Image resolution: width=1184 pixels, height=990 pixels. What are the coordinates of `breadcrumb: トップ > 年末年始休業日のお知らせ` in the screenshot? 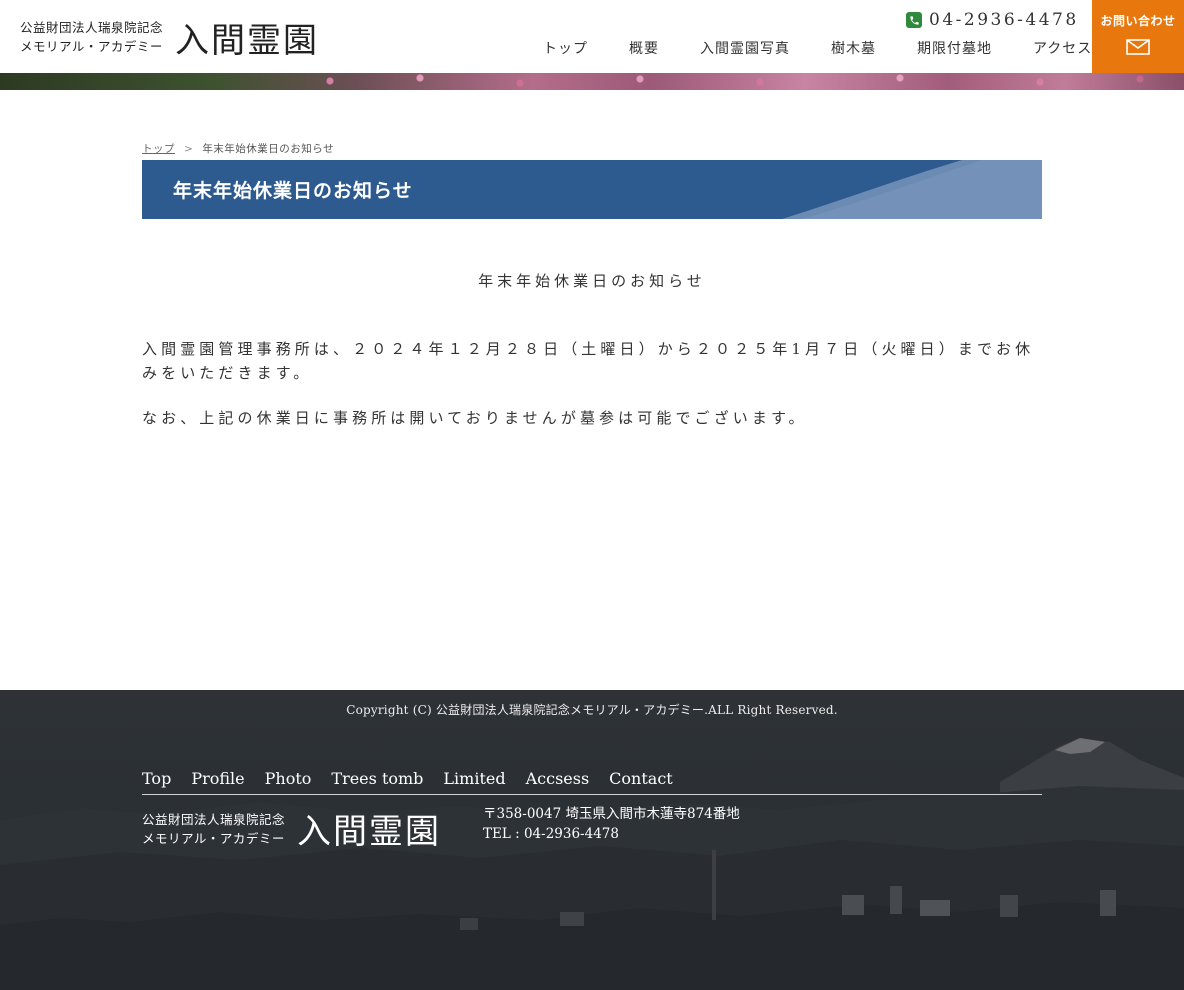 It's located at (238, 148).